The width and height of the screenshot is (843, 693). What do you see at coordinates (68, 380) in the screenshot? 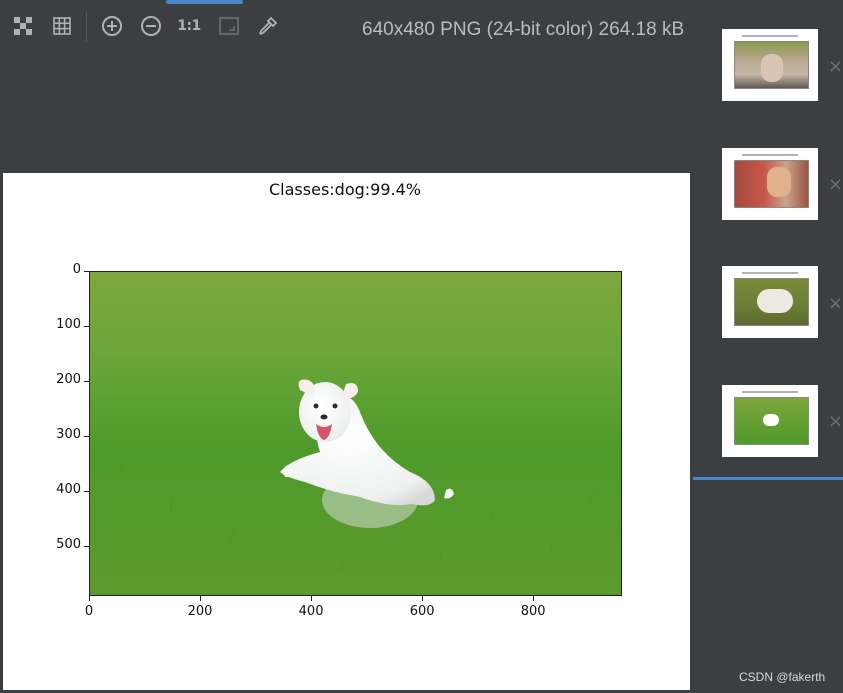
I see `y-tick-label: 200` at bounding box center [68, 380].